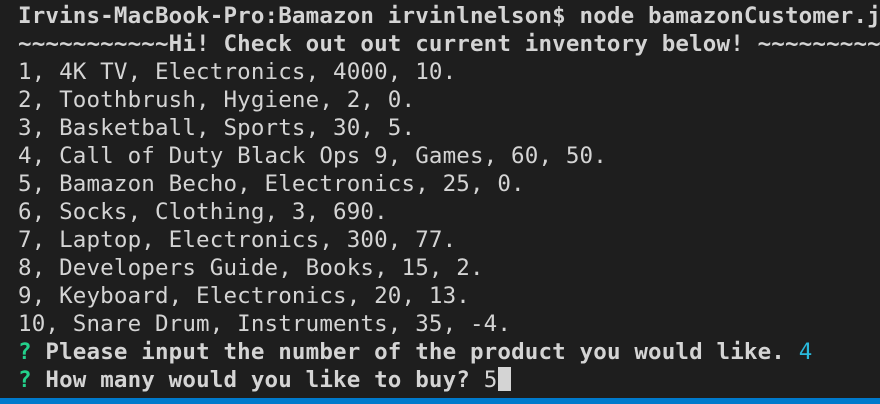 The image size is (880, 404). I want to click on prompt-answer: 4, so click(805, 352).